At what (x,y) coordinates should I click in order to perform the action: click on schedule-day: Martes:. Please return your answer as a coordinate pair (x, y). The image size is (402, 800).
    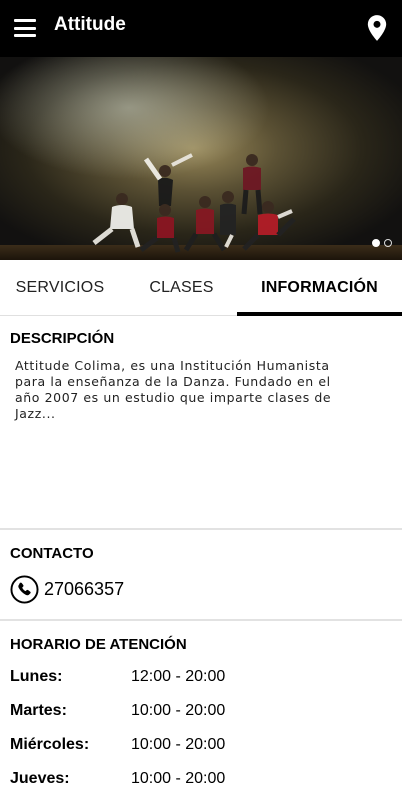
    Looking at the image, I should click on (38, 710).